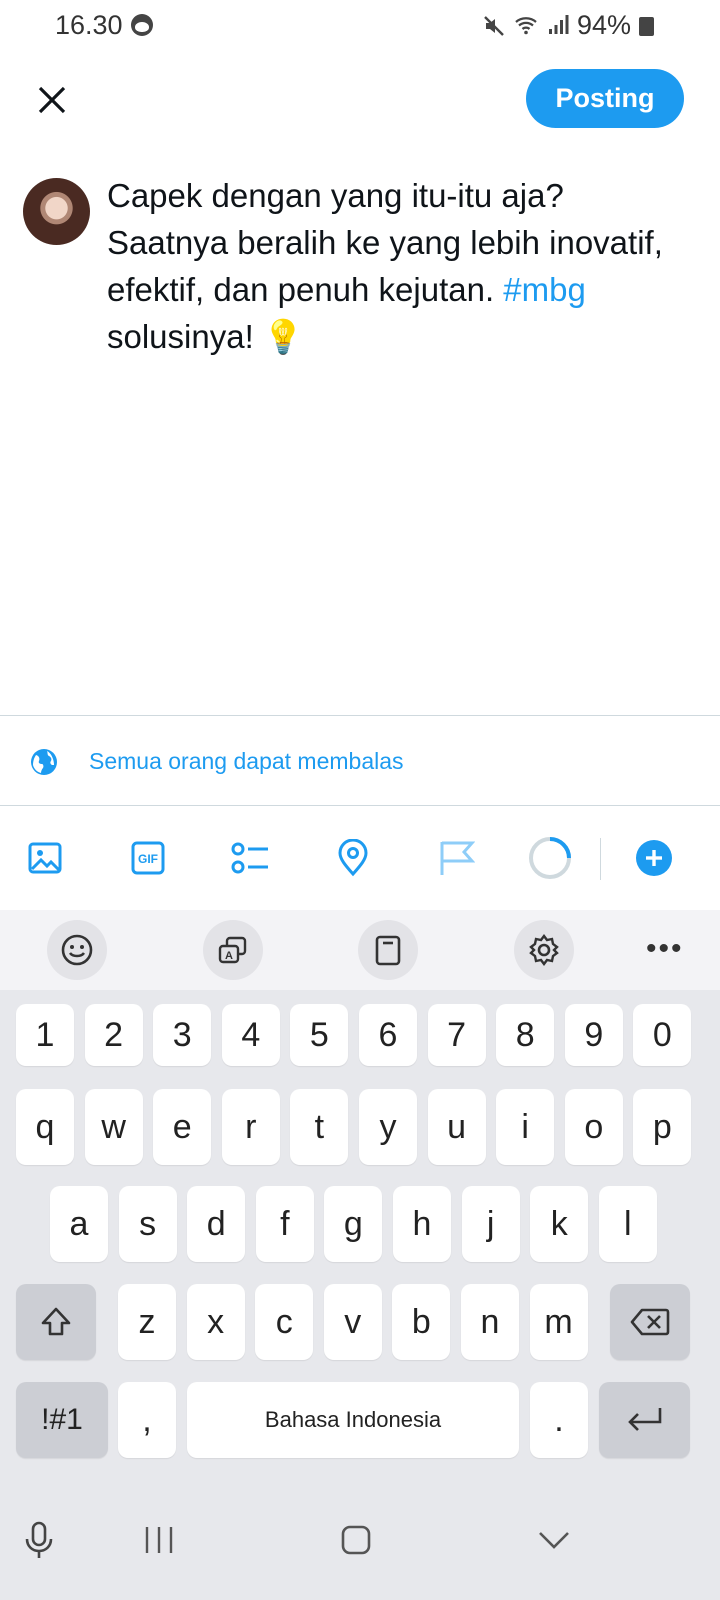 This screenshot has height=1600, width=720. I want to click on shift-icon, so click(56, 1321).